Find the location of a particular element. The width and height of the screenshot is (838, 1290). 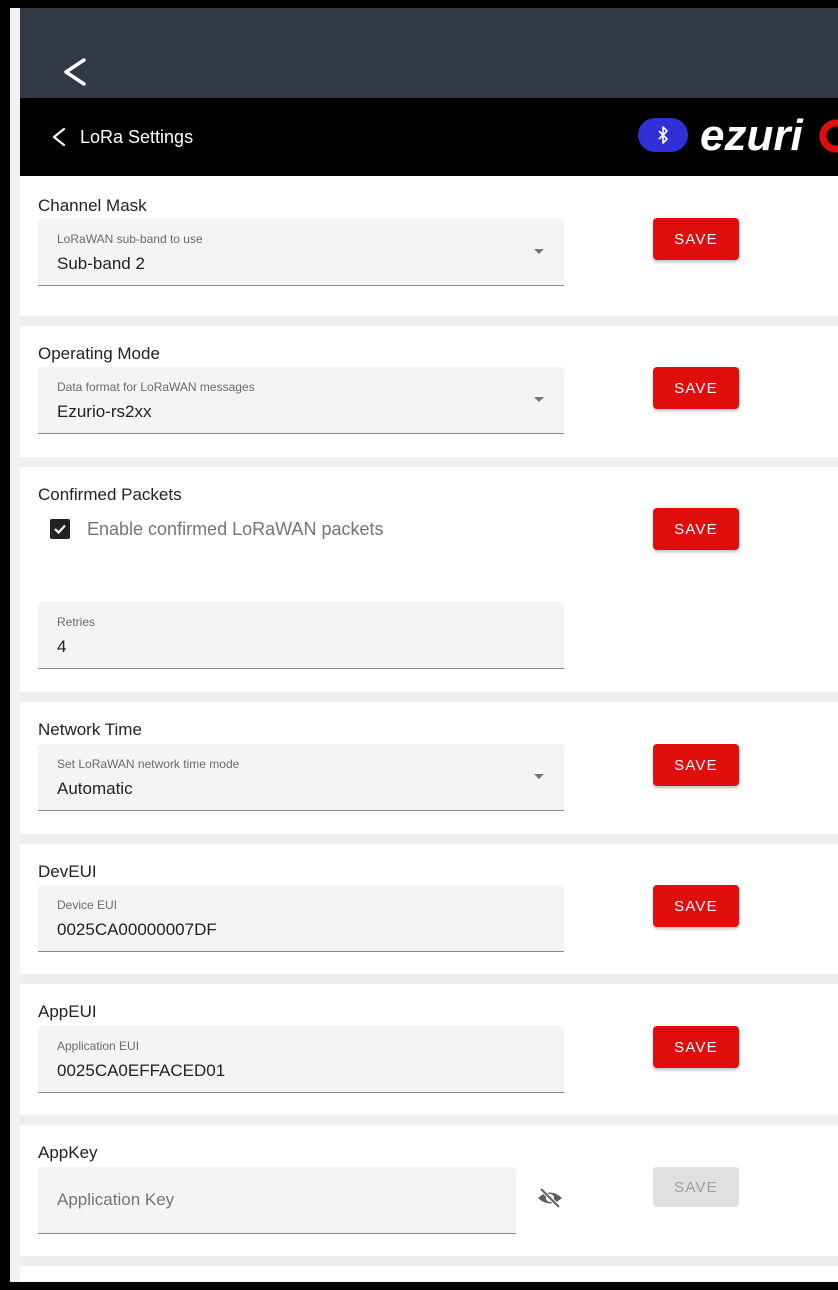

field-value: Sub-band 2 is located at coordinates (101, 263).